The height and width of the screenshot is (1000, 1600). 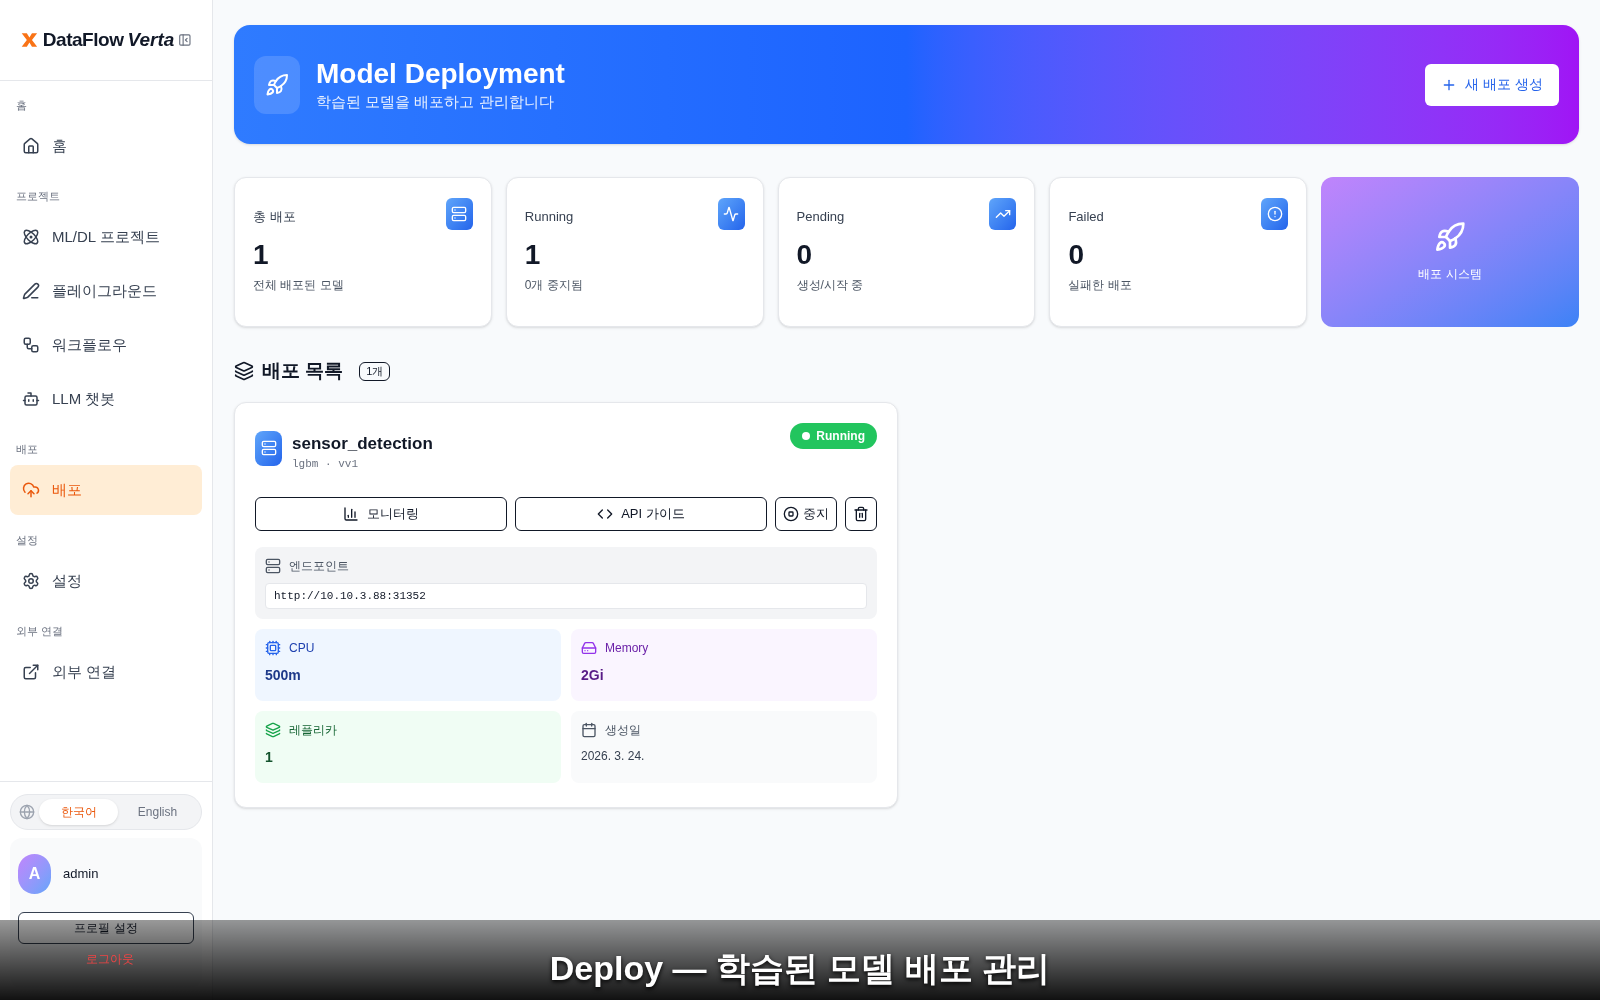 What do you see at coordinates (435, 101) in the screenshot?
I see `page-subtitle: 학습된 모델을 배포하고 관리합니다` at bounding box center [435, 101].